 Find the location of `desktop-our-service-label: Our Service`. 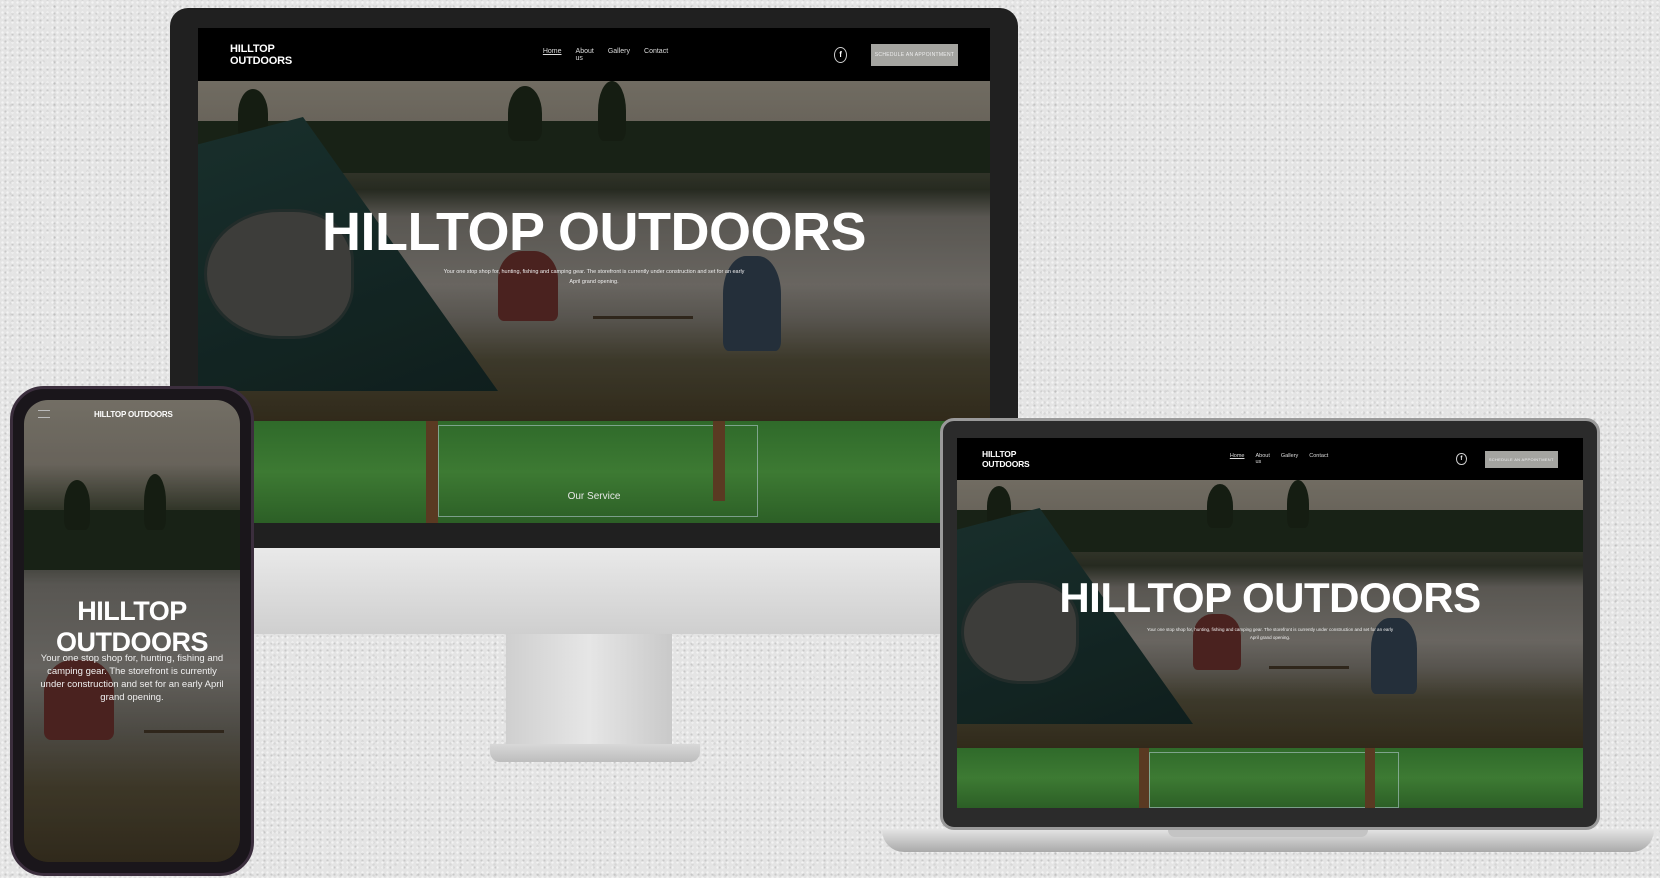

desktop-our-service-label: Our Service is located at coordinates (594, 496).